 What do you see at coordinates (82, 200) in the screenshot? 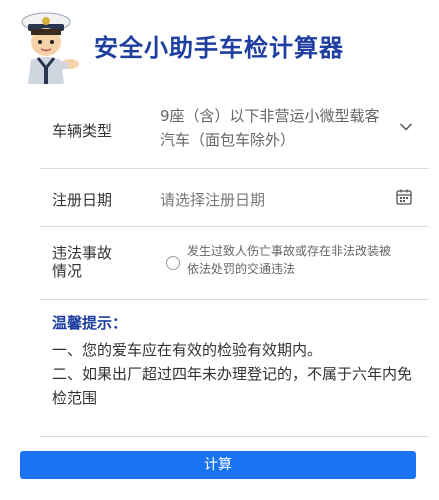
I see `registration-date-label: 注册日期` at bounding box center [82, 200].